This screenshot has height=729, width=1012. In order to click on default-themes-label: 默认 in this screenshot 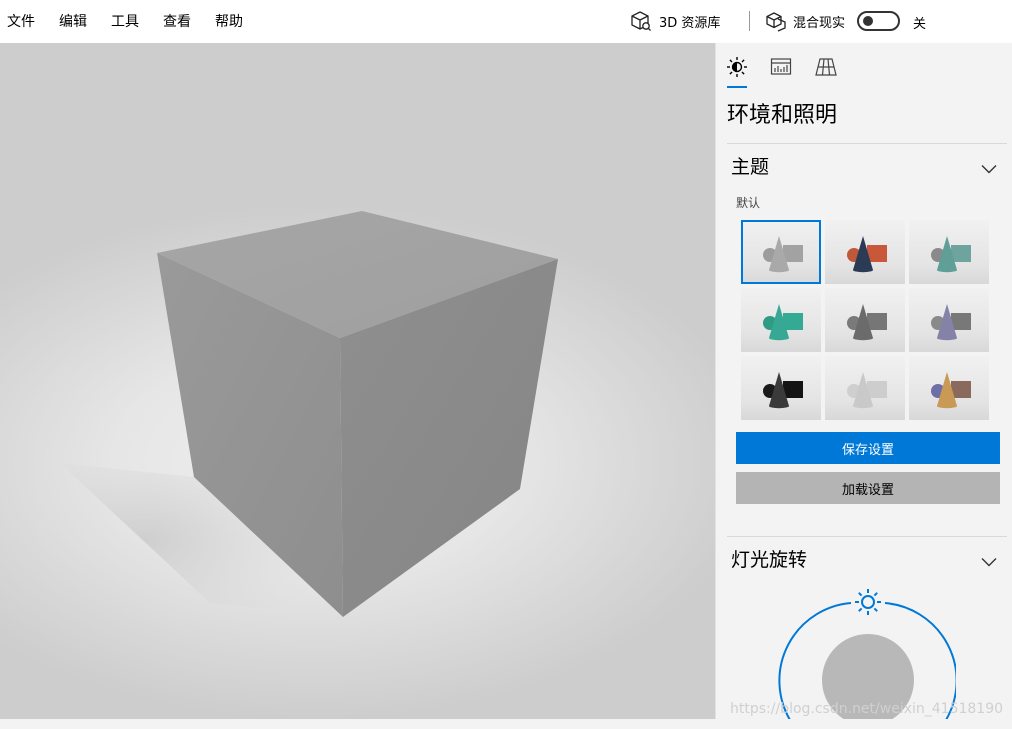, I will do `click(748, 203)`.